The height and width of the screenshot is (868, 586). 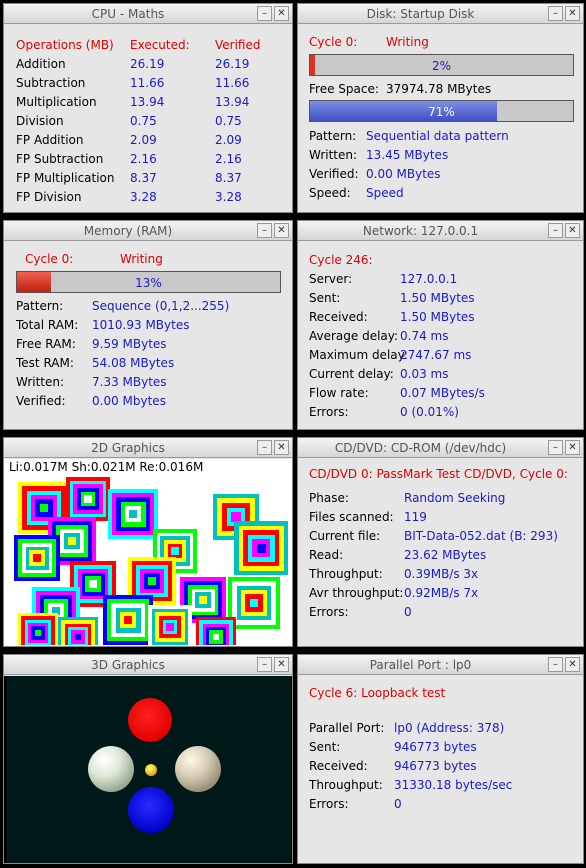 What do you see at coordinates (345, 536) in the screenshot?
I see `field-label: Current file:` at bounding box center [345, 536].